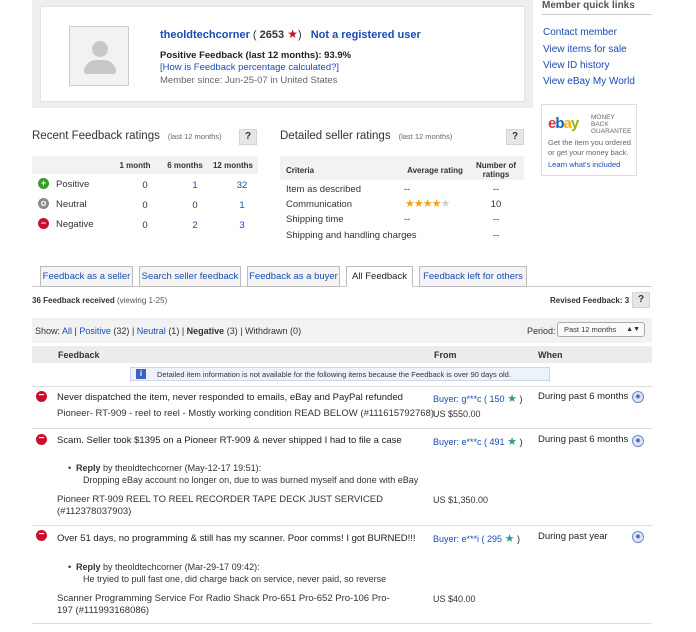  I want to click on view-items-link: View items for sale, so click(585, 49).